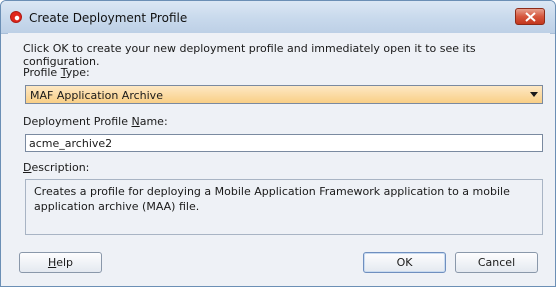 This screenshot has width=556, height=287. What do you see at coordinates (284, 94) in the screenshot?
I see `profile-type-dropdown: MAF Application Archive` at bounding box center [284, 94].